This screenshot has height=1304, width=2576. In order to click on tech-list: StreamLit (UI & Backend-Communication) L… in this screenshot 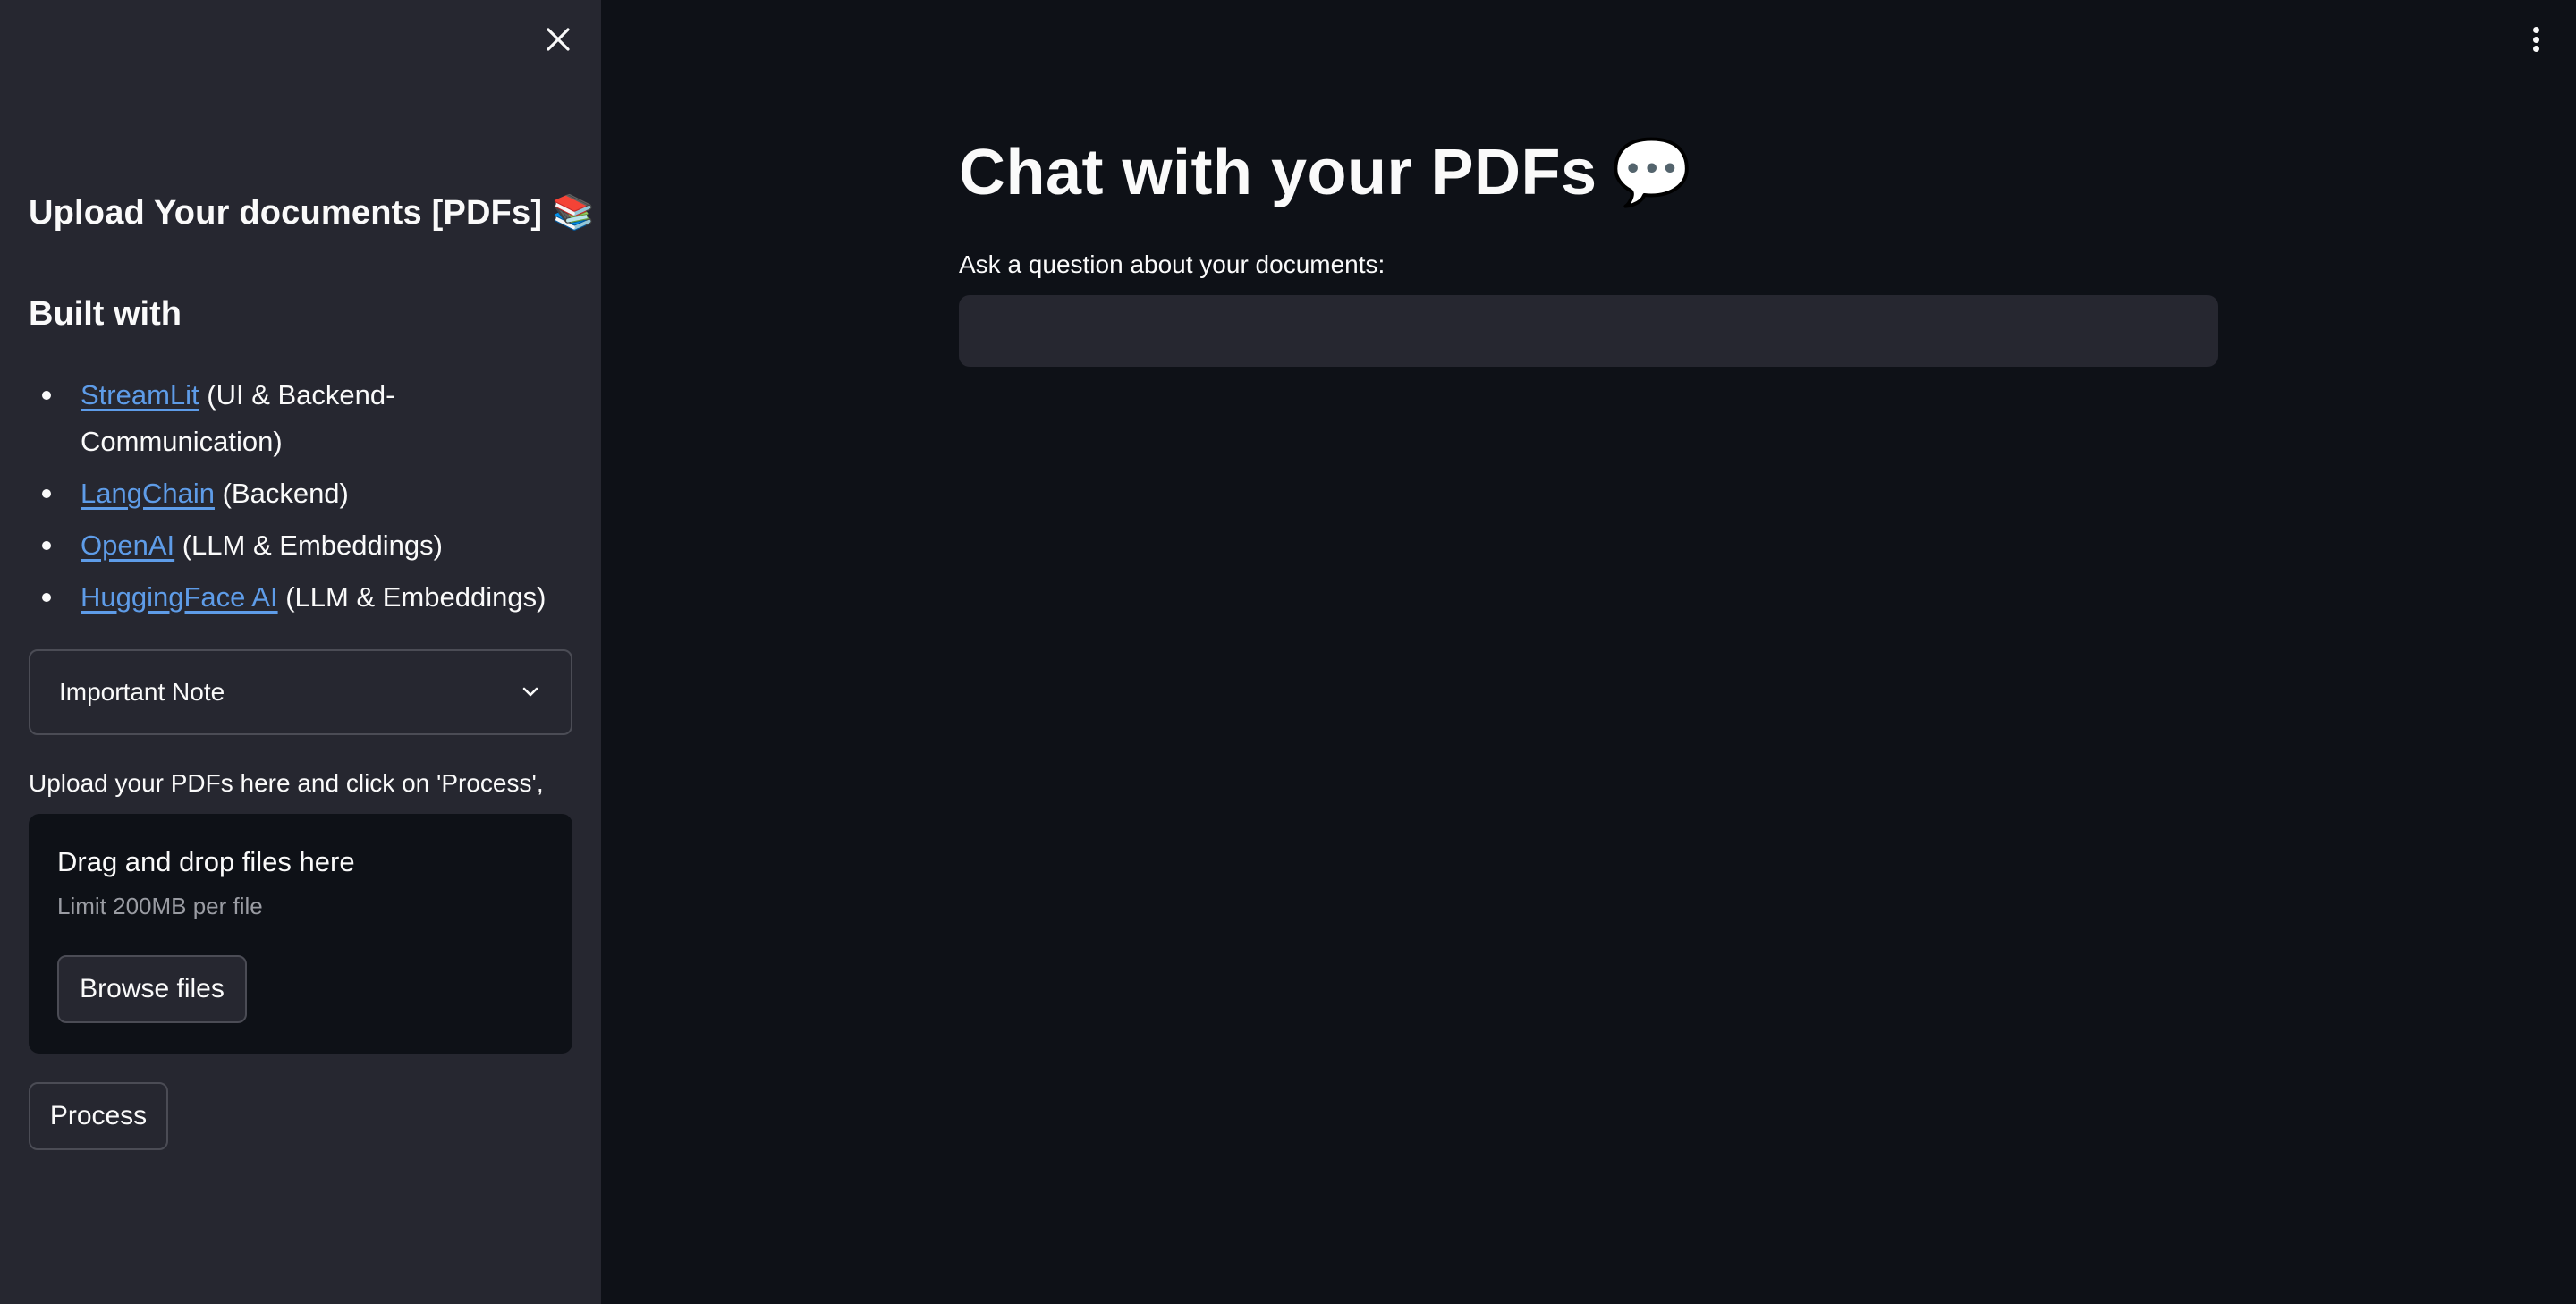, I will do `click(301, 499)`.